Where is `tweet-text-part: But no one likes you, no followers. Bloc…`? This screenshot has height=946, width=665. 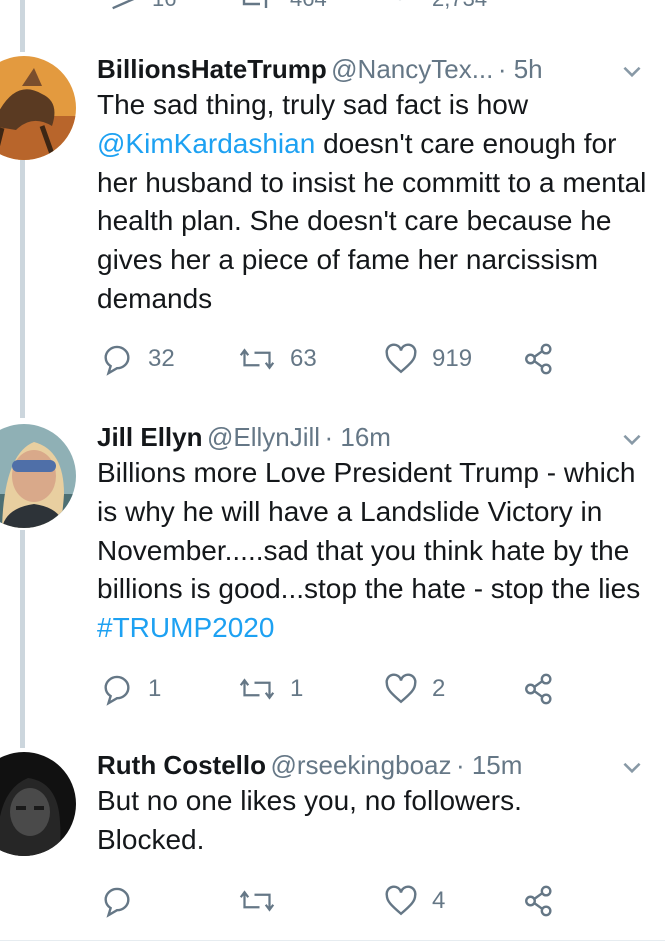 tweet-text-part: But no one likes you, no followers. Bloc… is located at coordinates (309, 820).